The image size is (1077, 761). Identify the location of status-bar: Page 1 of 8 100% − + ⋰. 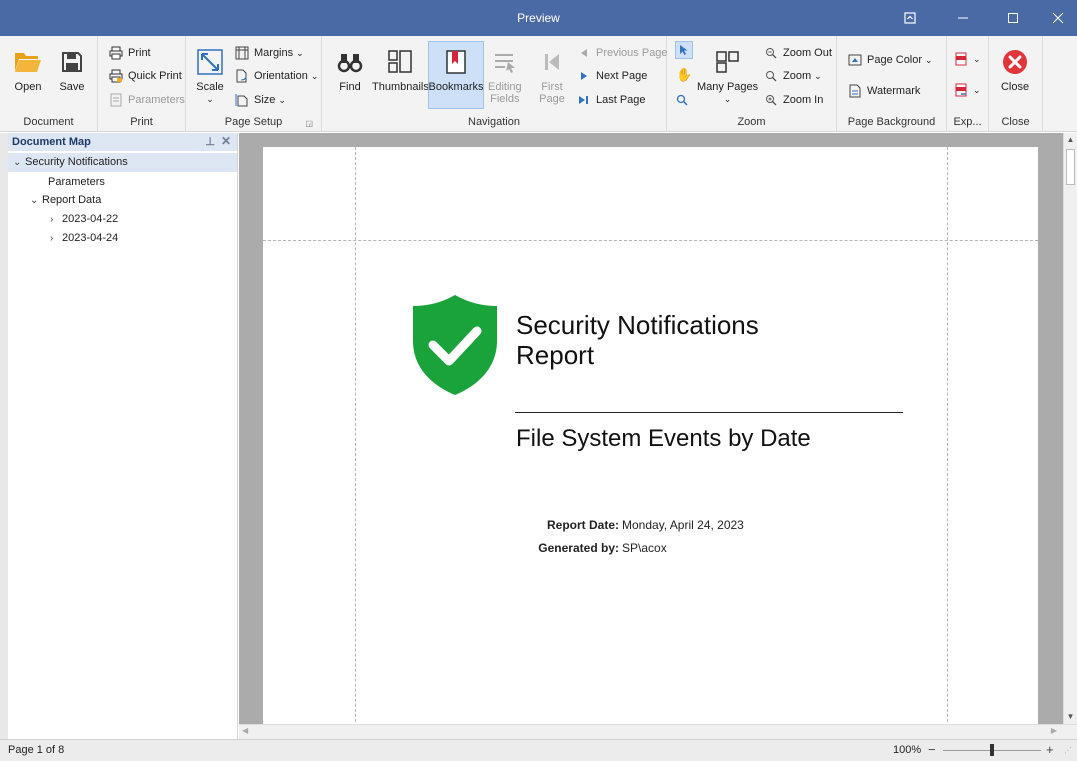
(538, 750).